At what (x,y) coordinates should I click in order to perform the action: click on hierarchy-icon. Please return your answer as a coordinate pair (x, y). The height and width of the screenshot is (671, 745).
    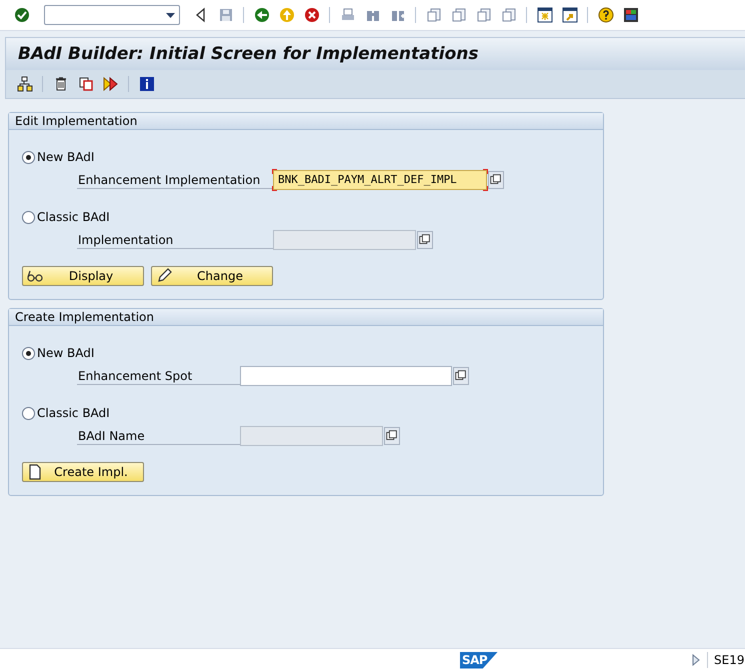
    Looking at the image, I should click on (24, 84).